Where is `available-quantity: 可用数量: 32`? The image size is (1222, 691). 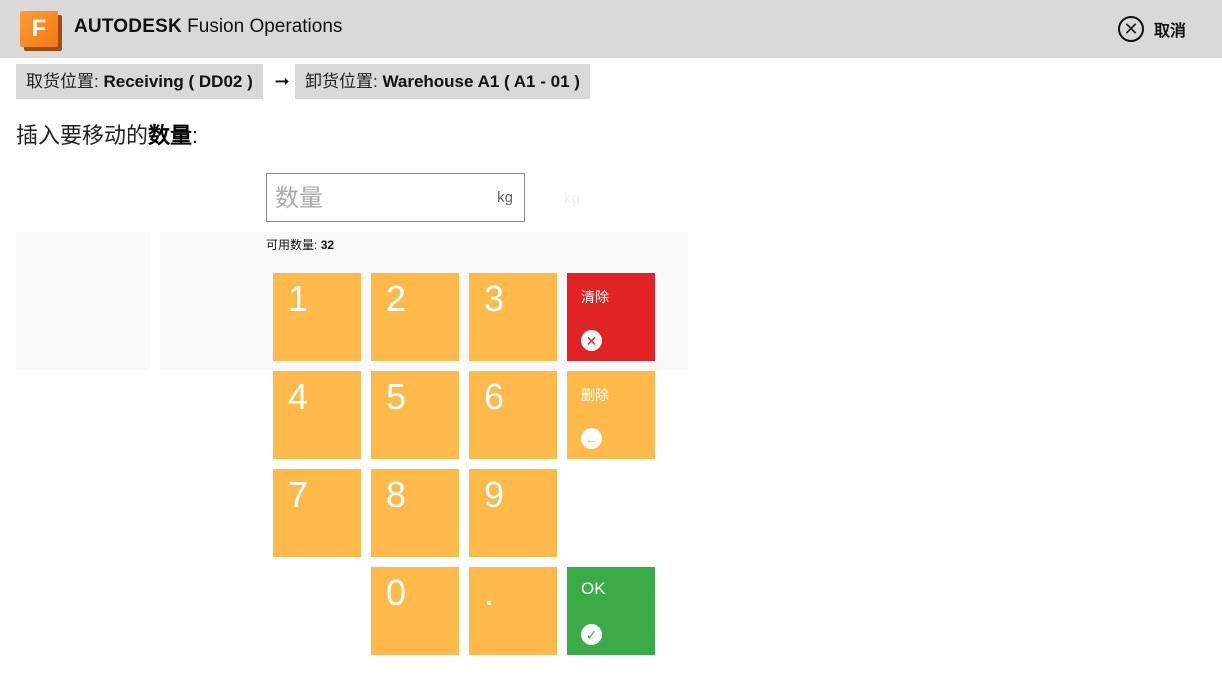
available-quantity: 可用数量: 32 is located at coordinates (300, 244).